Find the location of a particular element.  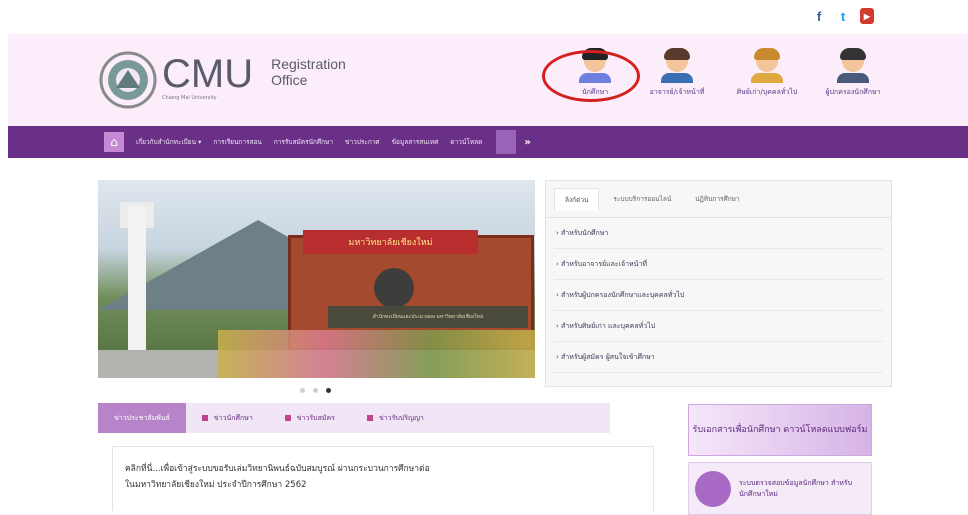

twitter-icon: t is located at coordinates (843, 16).